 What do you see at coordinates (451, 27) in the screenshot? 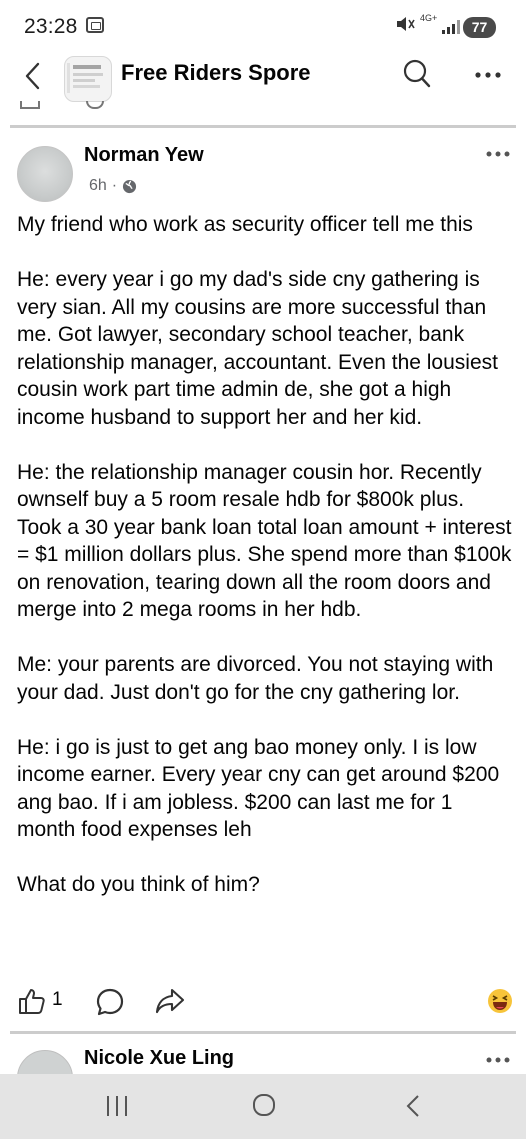
I see `signal-icon` at bounding box center [451, 27].